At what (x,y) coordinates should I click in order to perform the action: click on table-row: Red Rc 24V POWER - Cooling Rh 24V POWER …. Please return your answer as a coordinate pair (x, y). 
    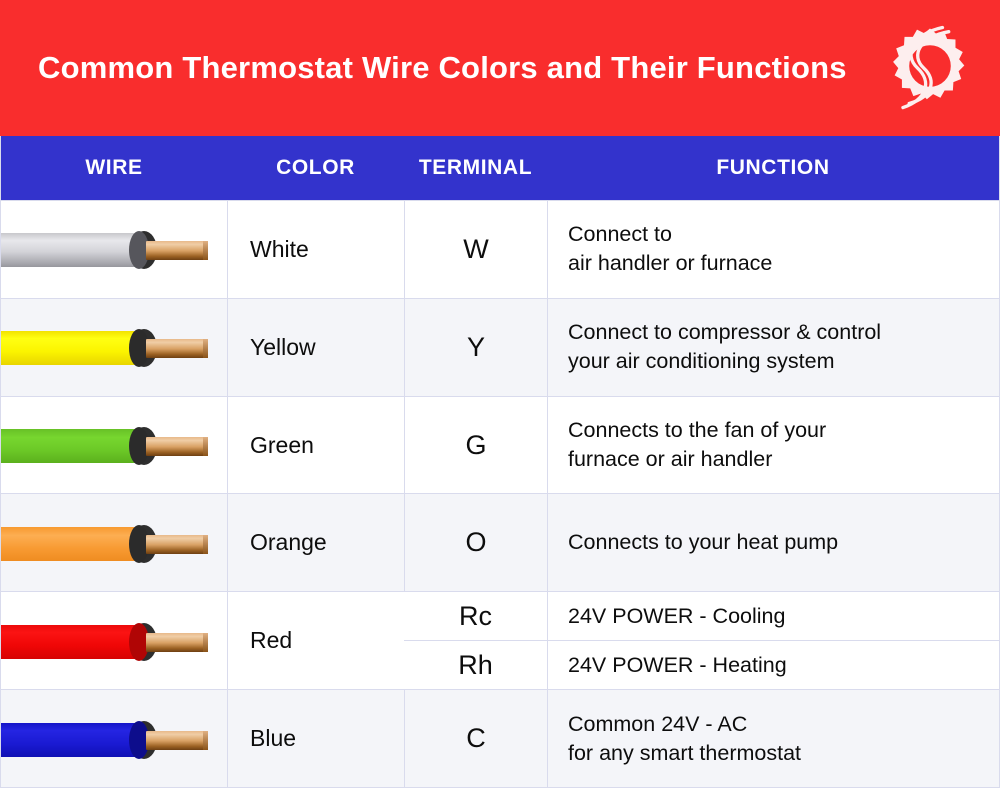
    Looking at the image, I should click on (500, 640).